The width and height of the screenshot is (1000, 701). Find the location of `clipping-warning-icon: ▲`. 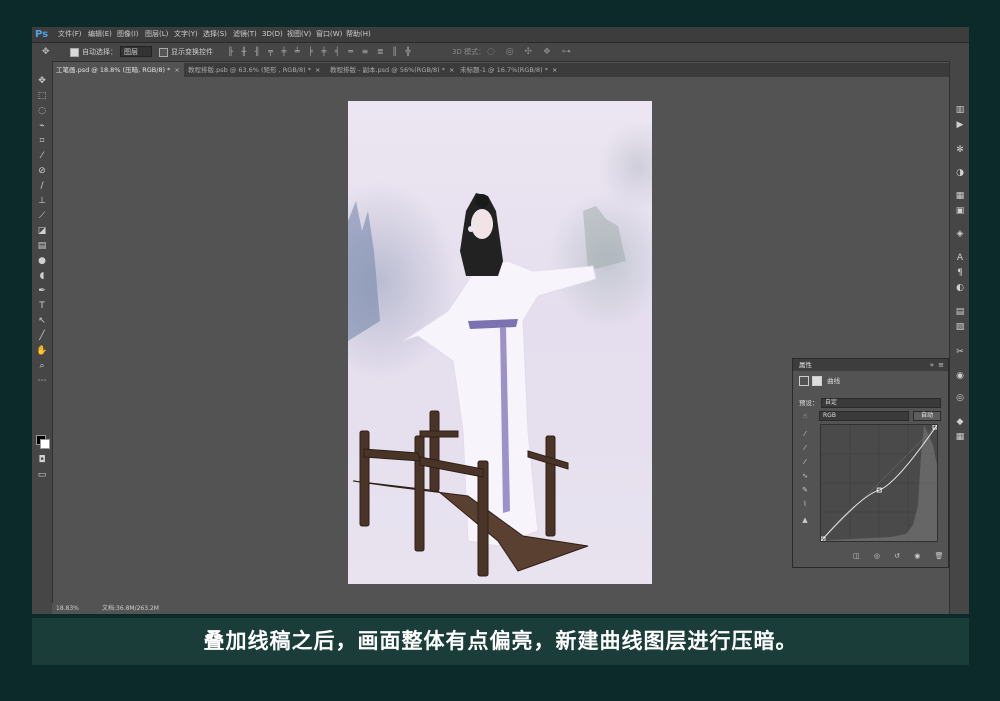

clipping-warning-icon: ▲ is located at coordinates (805, 520).